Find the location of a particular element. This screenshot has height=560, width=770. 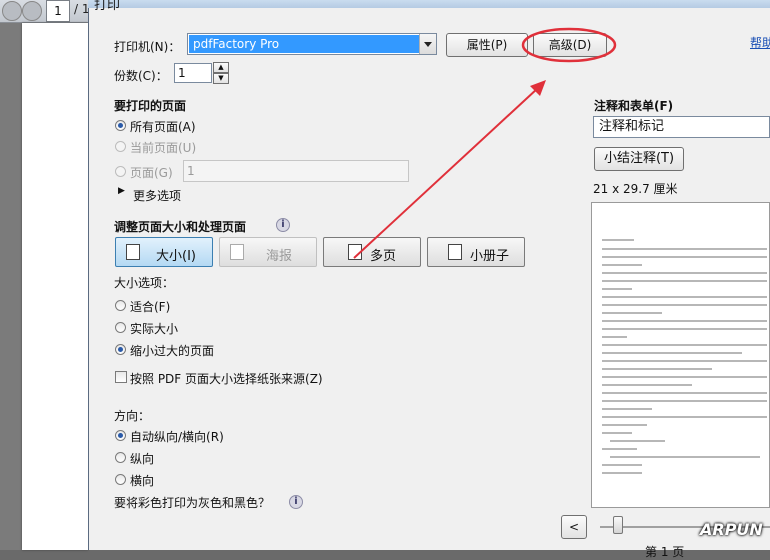

annotation-arrow-line is located at coordinates (446, 173).